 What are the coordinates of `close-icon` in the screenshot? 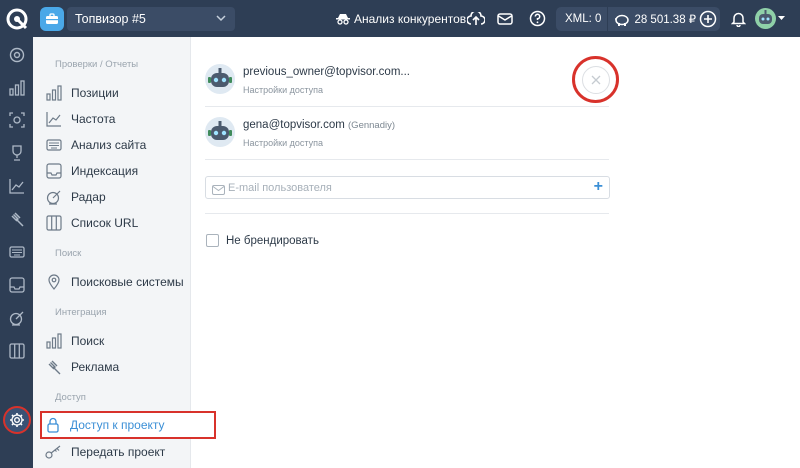 It's located at (595, 79).